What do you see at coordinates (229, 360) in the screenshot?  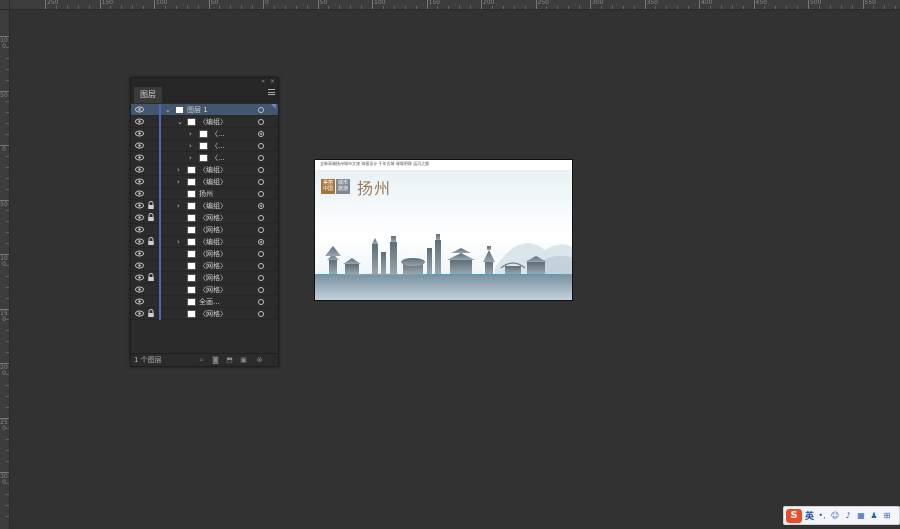 I see `new-sublayer-icon: ⬒` at bounding box center [229, 360].